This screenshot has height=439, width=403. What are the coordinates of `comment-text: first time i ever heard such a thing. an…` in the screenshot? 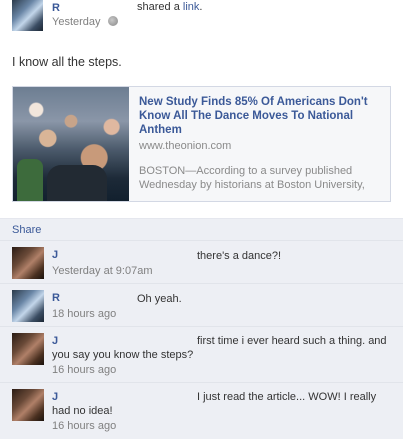 It's located at (219, 348).